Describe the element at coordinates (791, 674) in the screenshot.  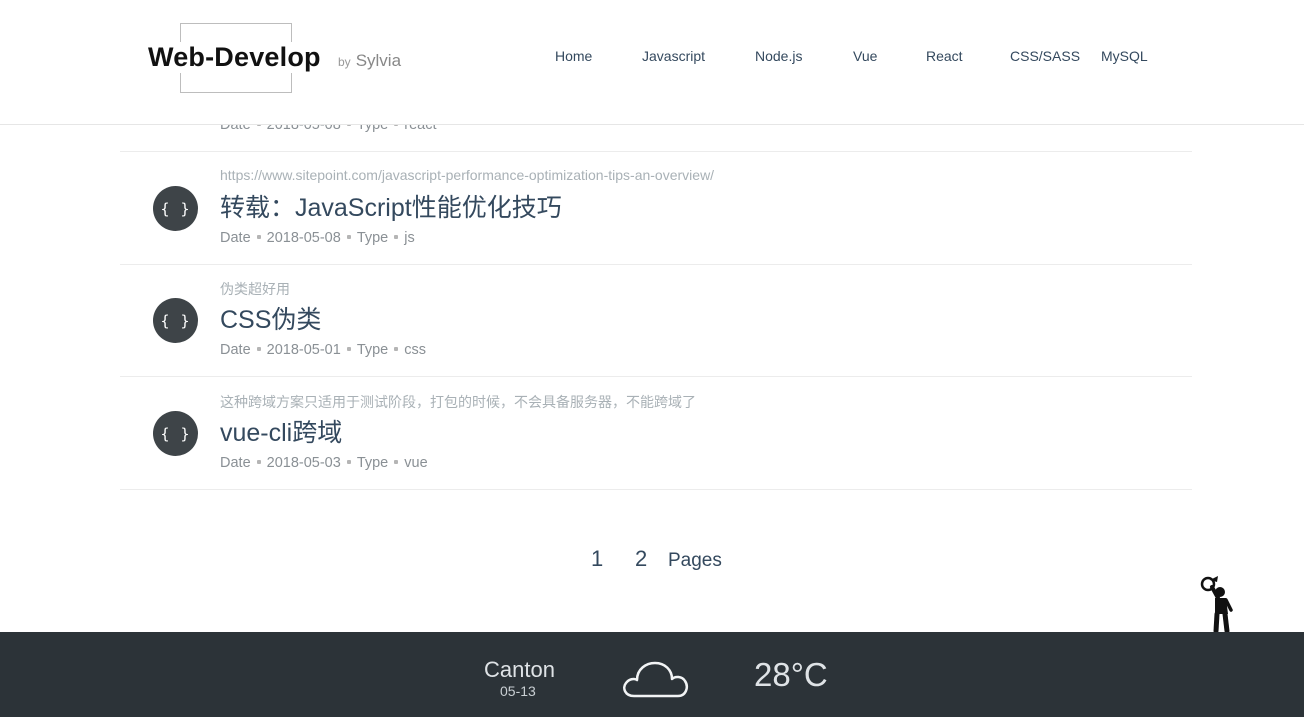
I see `weather-temperature: 28°C` at that location.